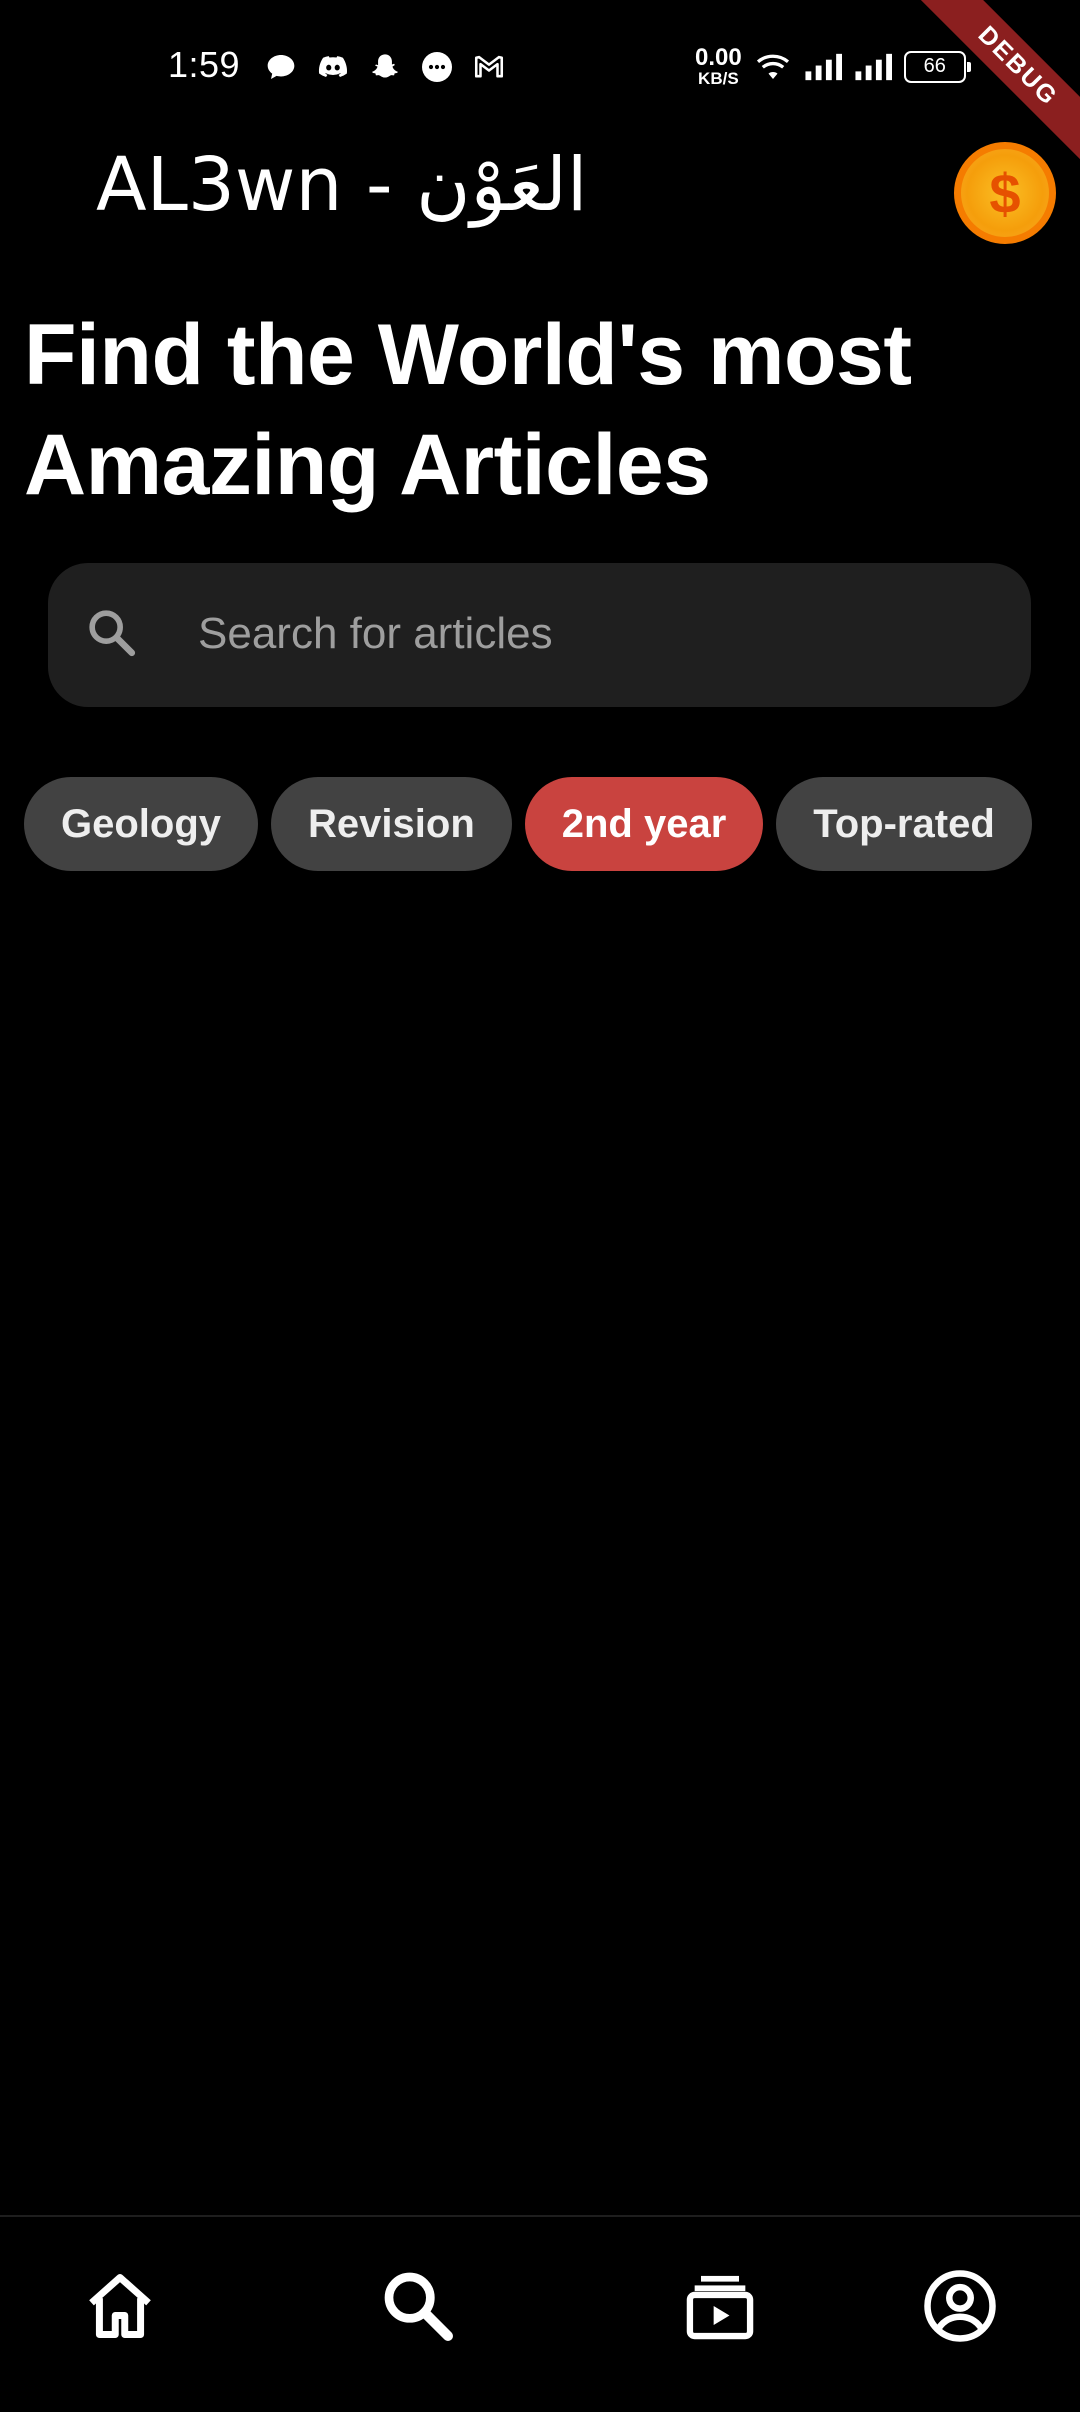  Describe the element at coordinates (333, 67) in the screenshot. I see `discord-icon` at that location.